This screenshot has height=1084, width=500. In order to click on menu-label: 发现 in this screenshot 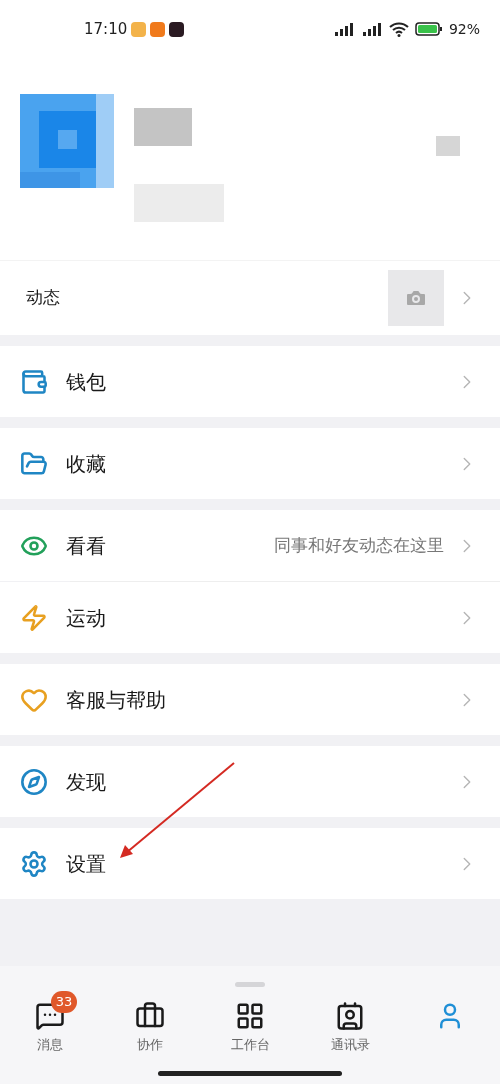, I will do `click(86, 782)`.